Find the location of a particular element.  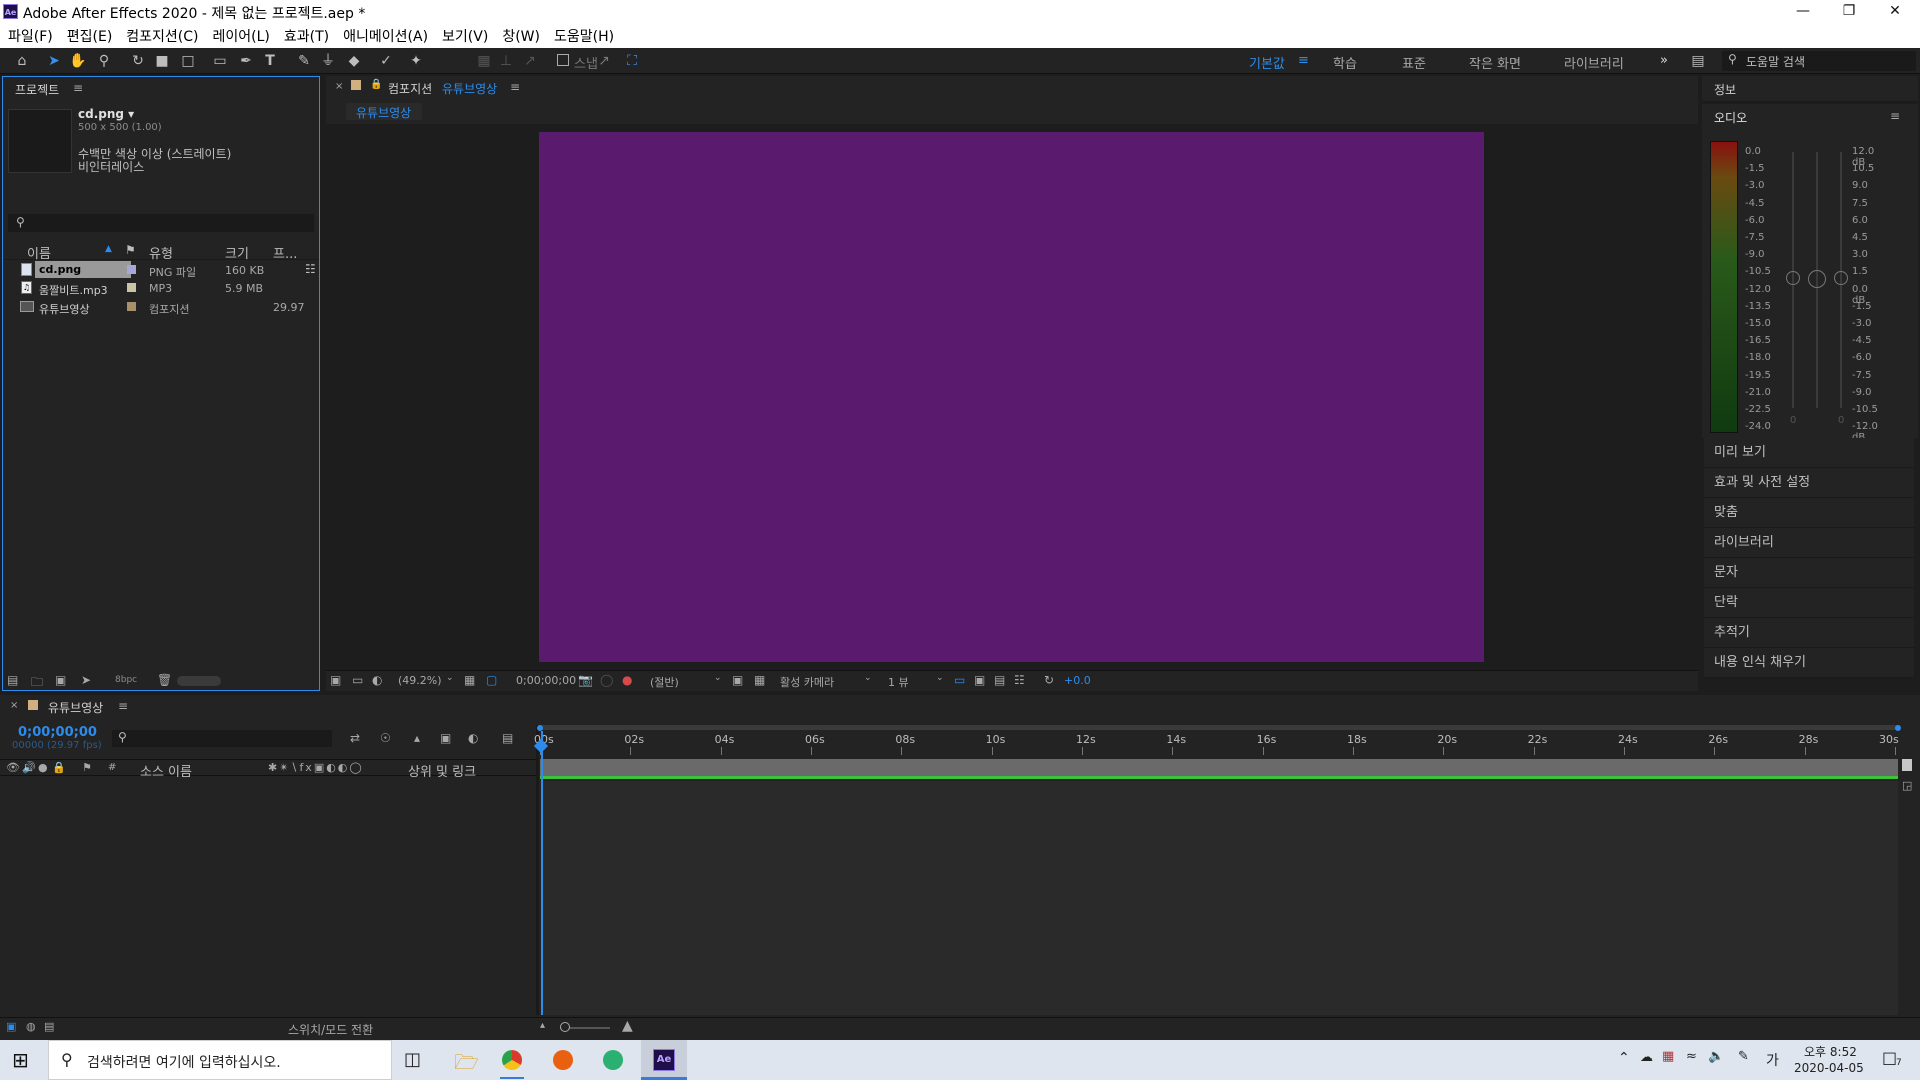

info-tab: 정보 is located at coordinates (1725, 89).